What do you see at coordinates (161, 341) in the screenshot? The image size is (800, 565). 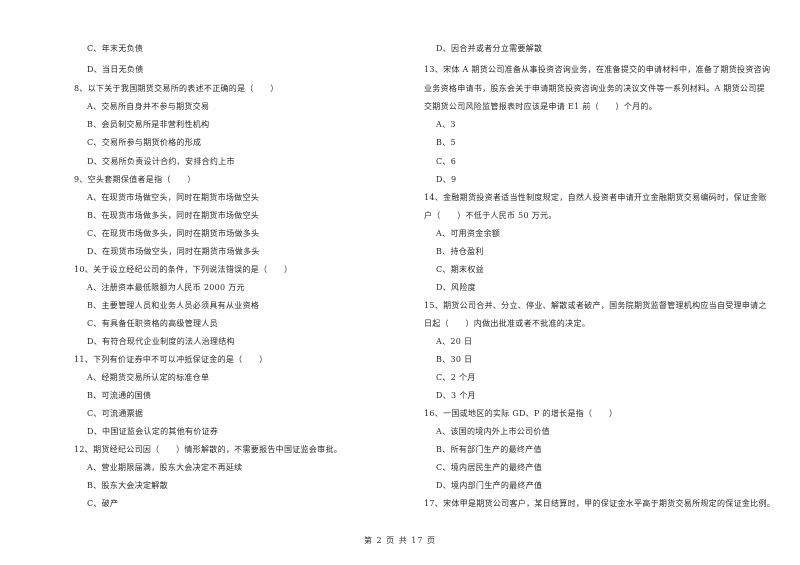 I see `q10-option-d: D、有符合现代企业制度的法人治理结构` at bounding box center [161, 341].